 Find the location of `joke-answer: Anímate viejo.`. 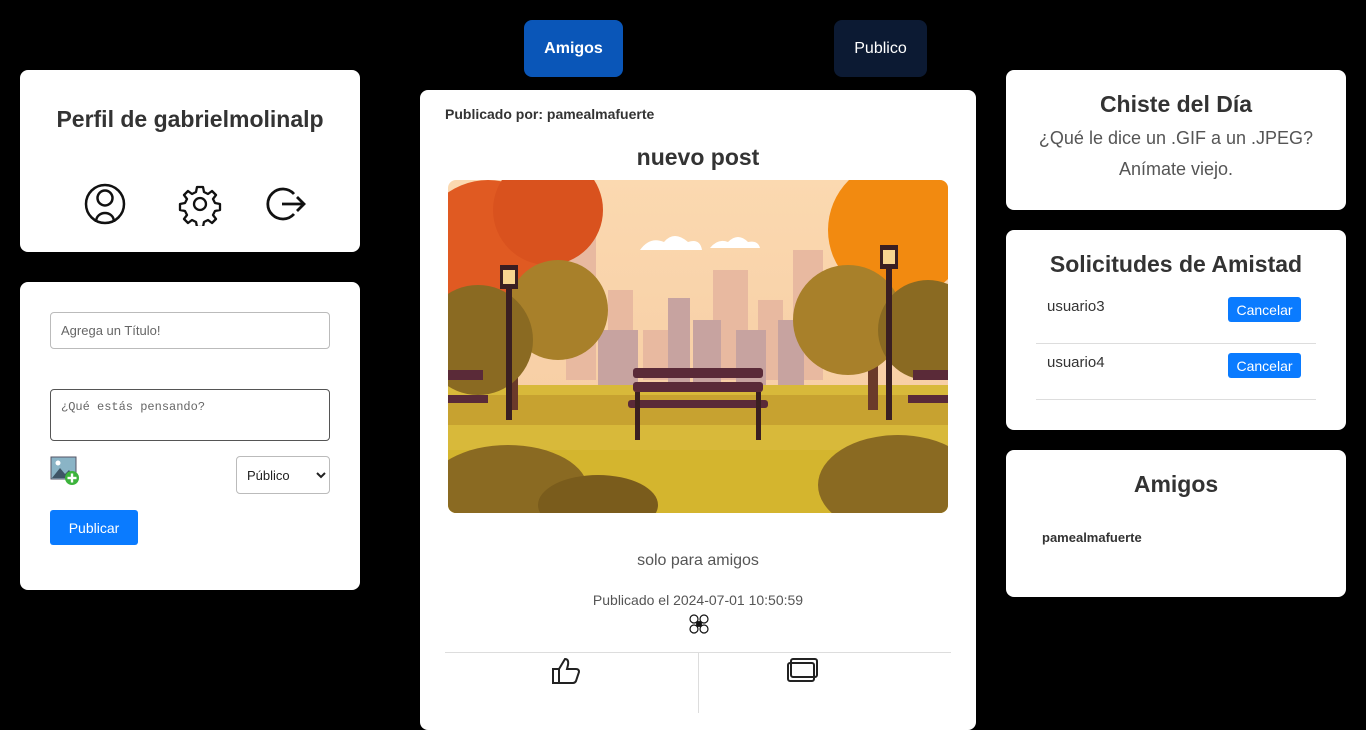

joke-answer: Anímate viejo. is located at coordinates (1176, 169).